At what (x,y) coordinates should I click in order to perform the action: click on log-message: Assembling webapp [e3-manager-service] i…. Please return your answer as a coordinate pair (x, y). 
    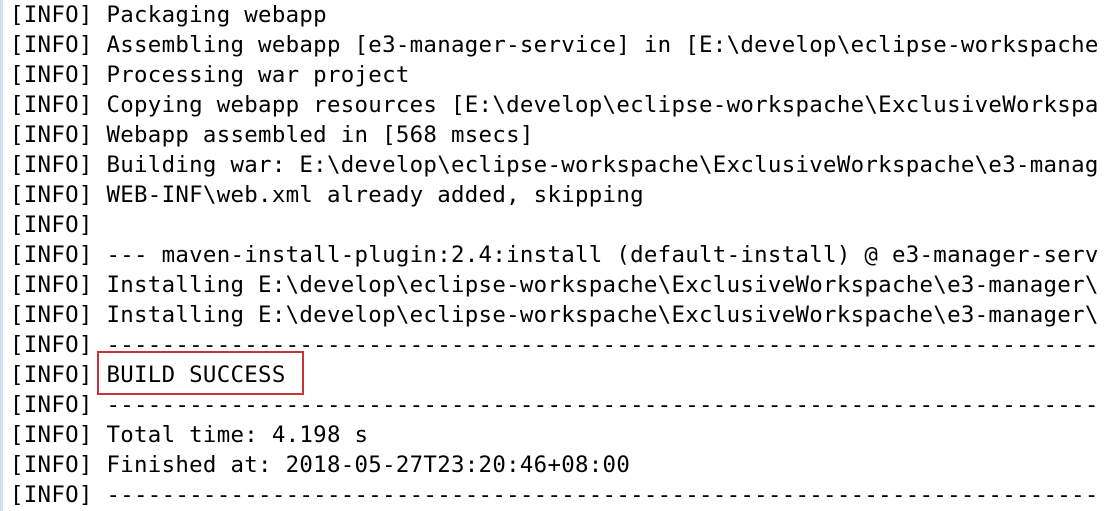
    Looking at the image, I should click on (602, 45).